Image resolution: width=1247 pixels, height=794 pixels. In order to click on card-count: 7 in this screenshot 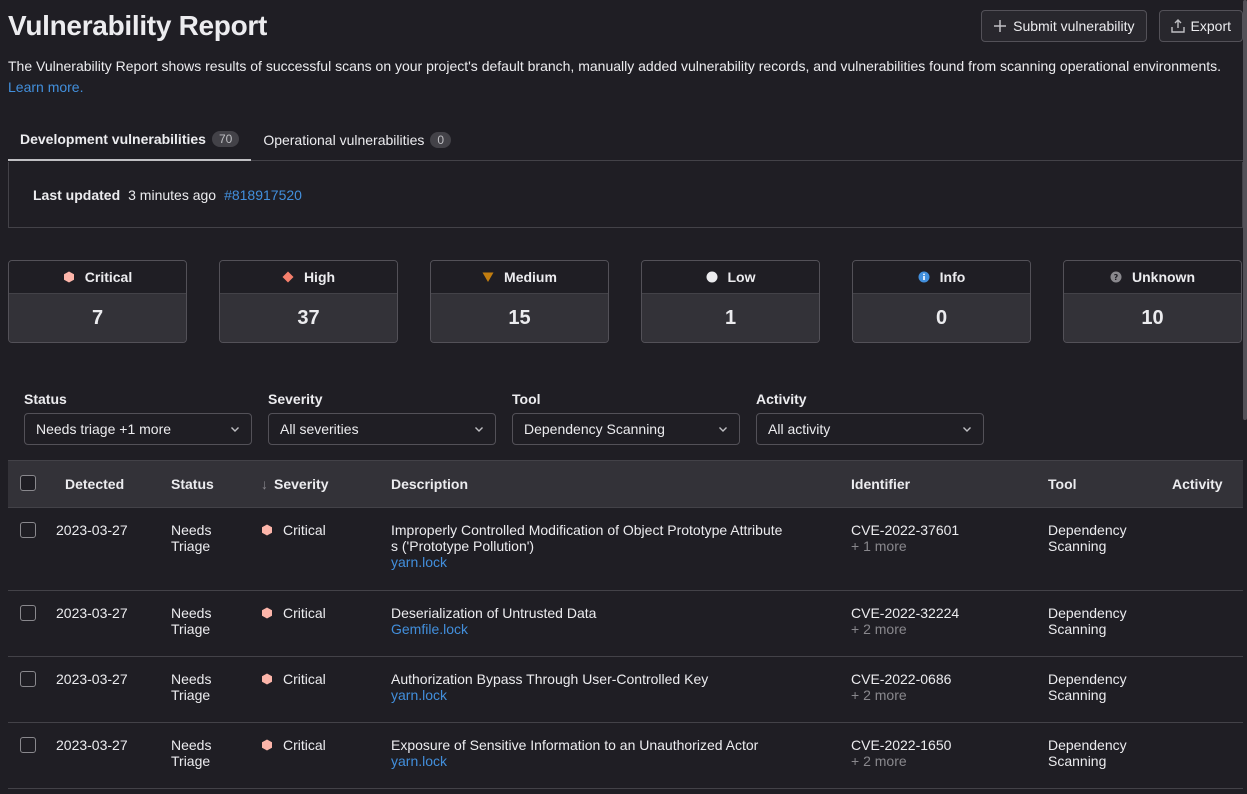, I will do `click(97, 318)`.